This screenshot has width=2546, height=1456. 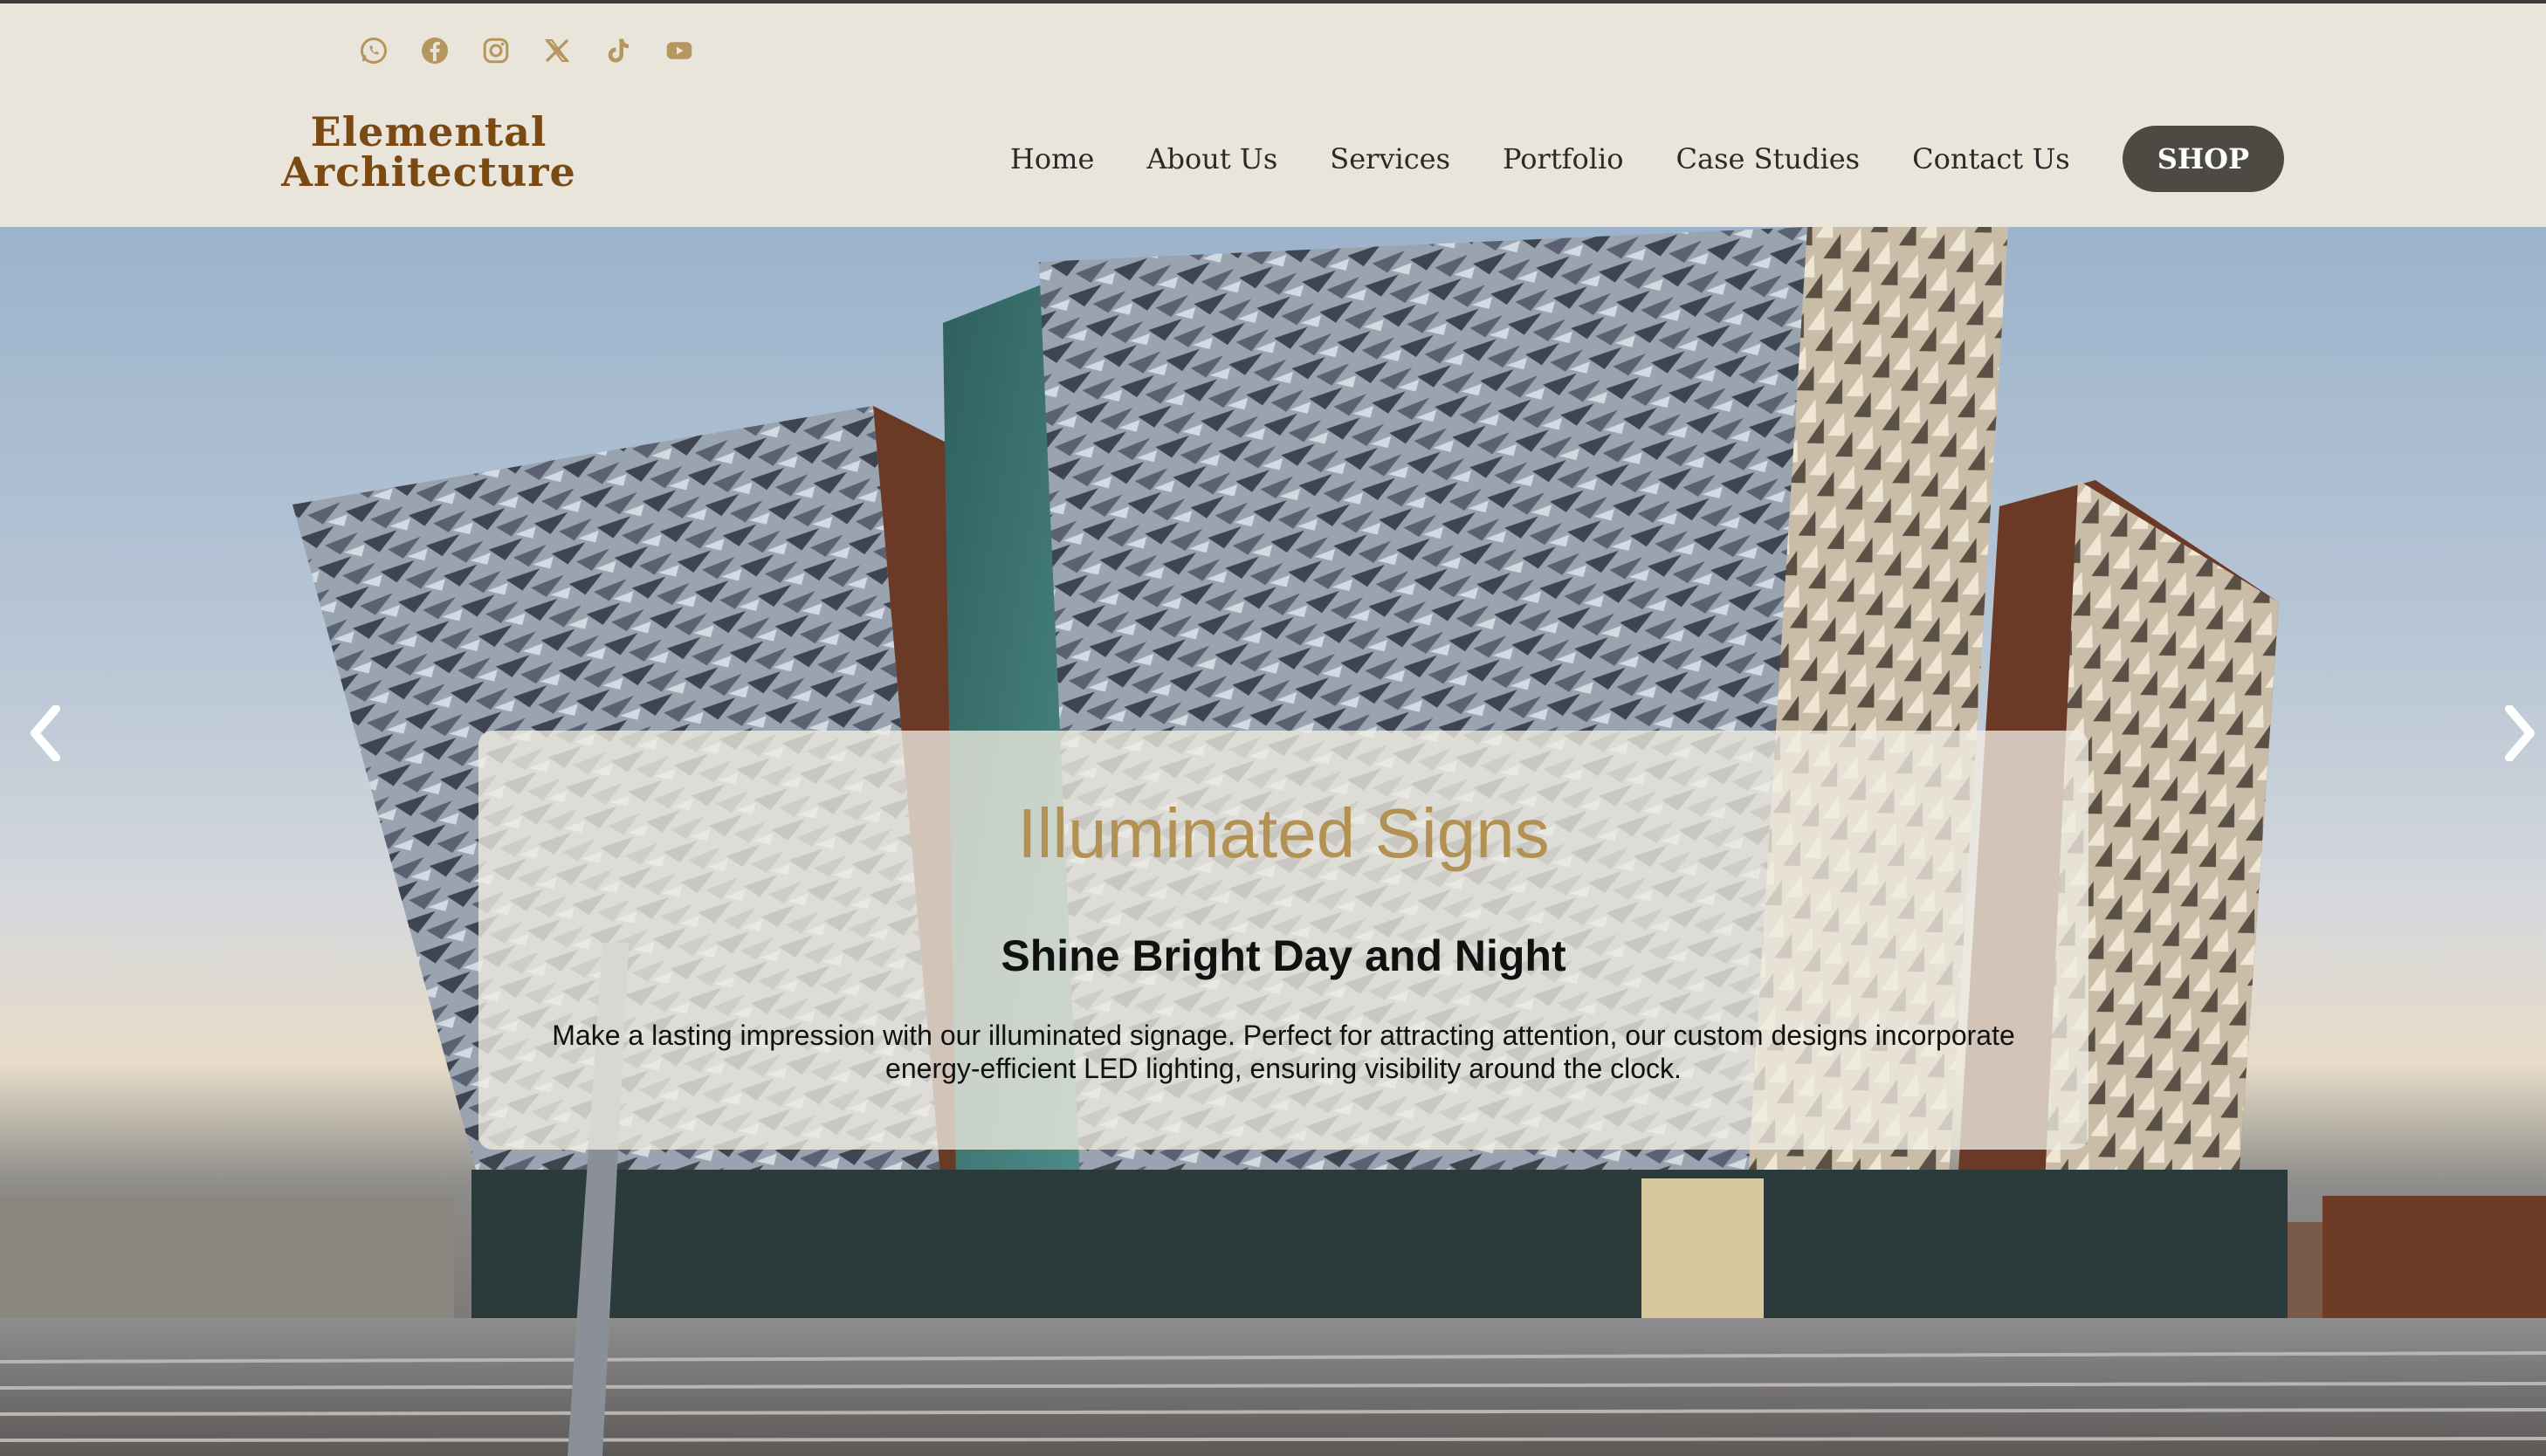 I want to click on x-icon, so click(x=557, y=50).